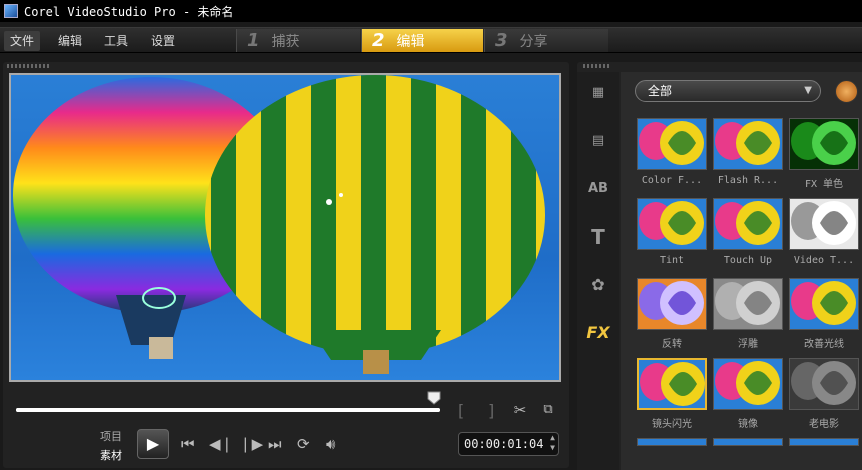  Describe the element at coordinates (275, 444) in the screenshot. I see `end-icon: ⏭` at that location.